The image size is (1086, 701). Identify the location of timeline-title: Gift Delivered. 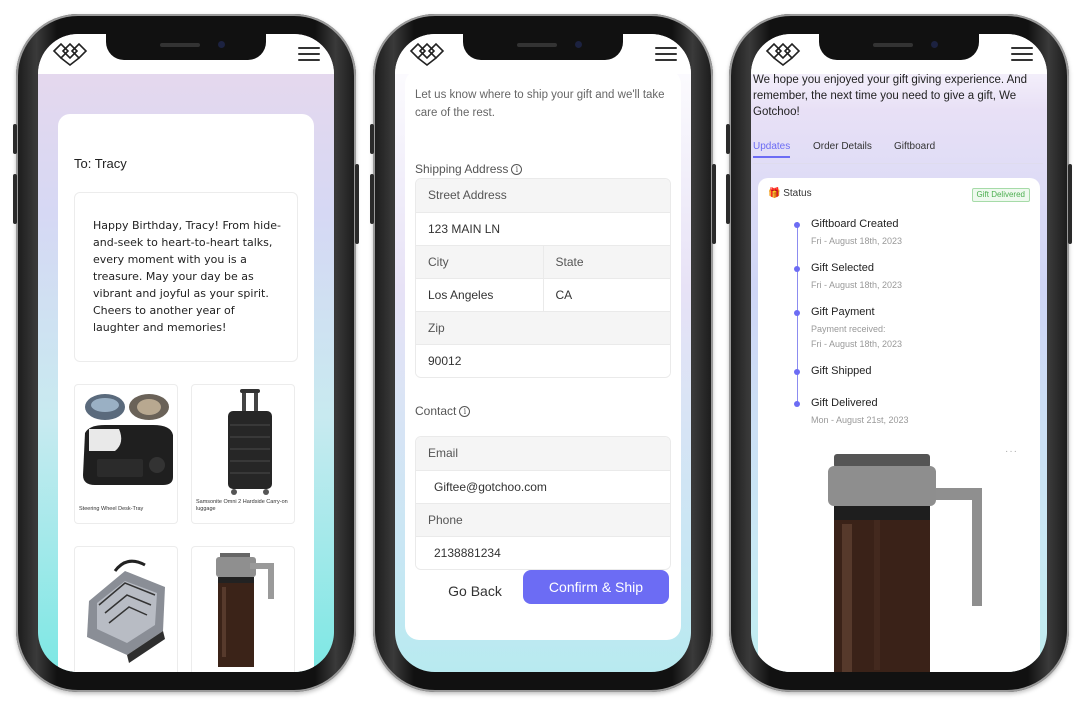
(844, 403).